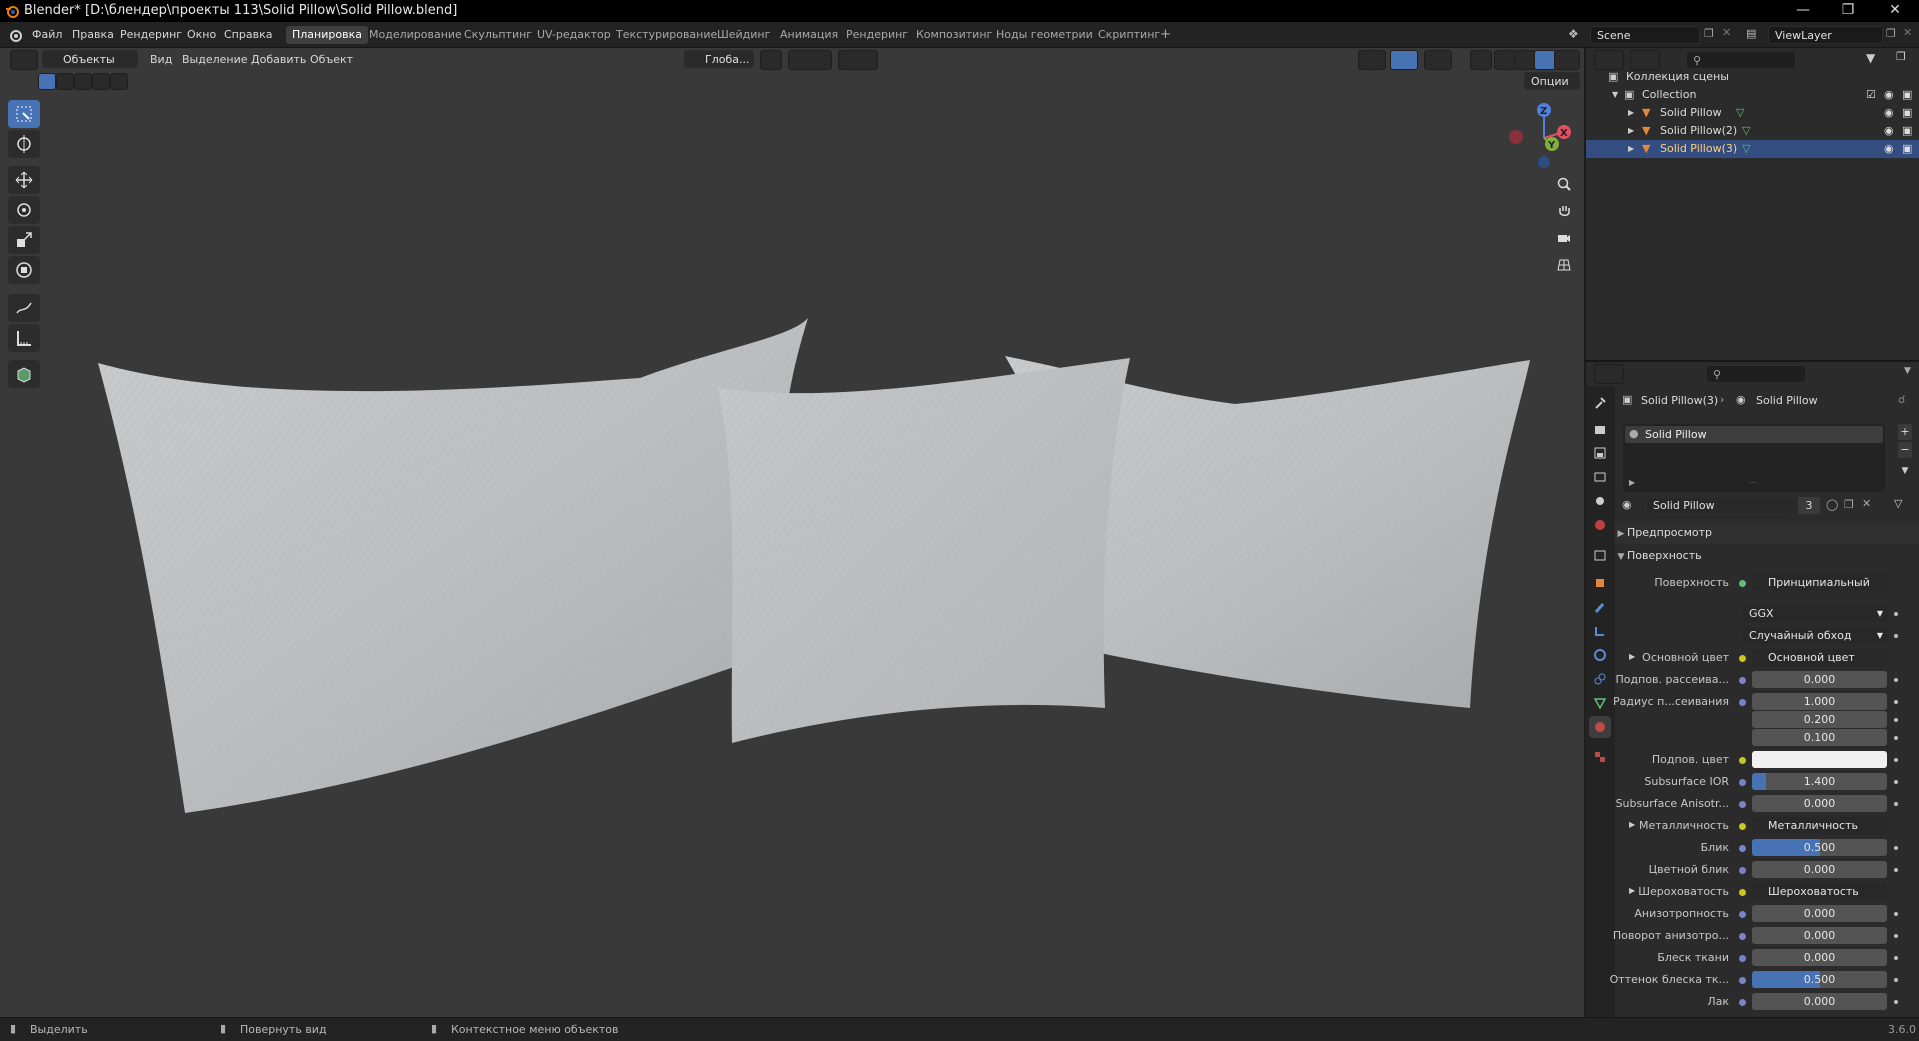 This screenshot has height=1041, width=1919. Describe the element at coordinates (1832, 504) in the screenshot. I see `fake-user-icon: ◯` at that location.